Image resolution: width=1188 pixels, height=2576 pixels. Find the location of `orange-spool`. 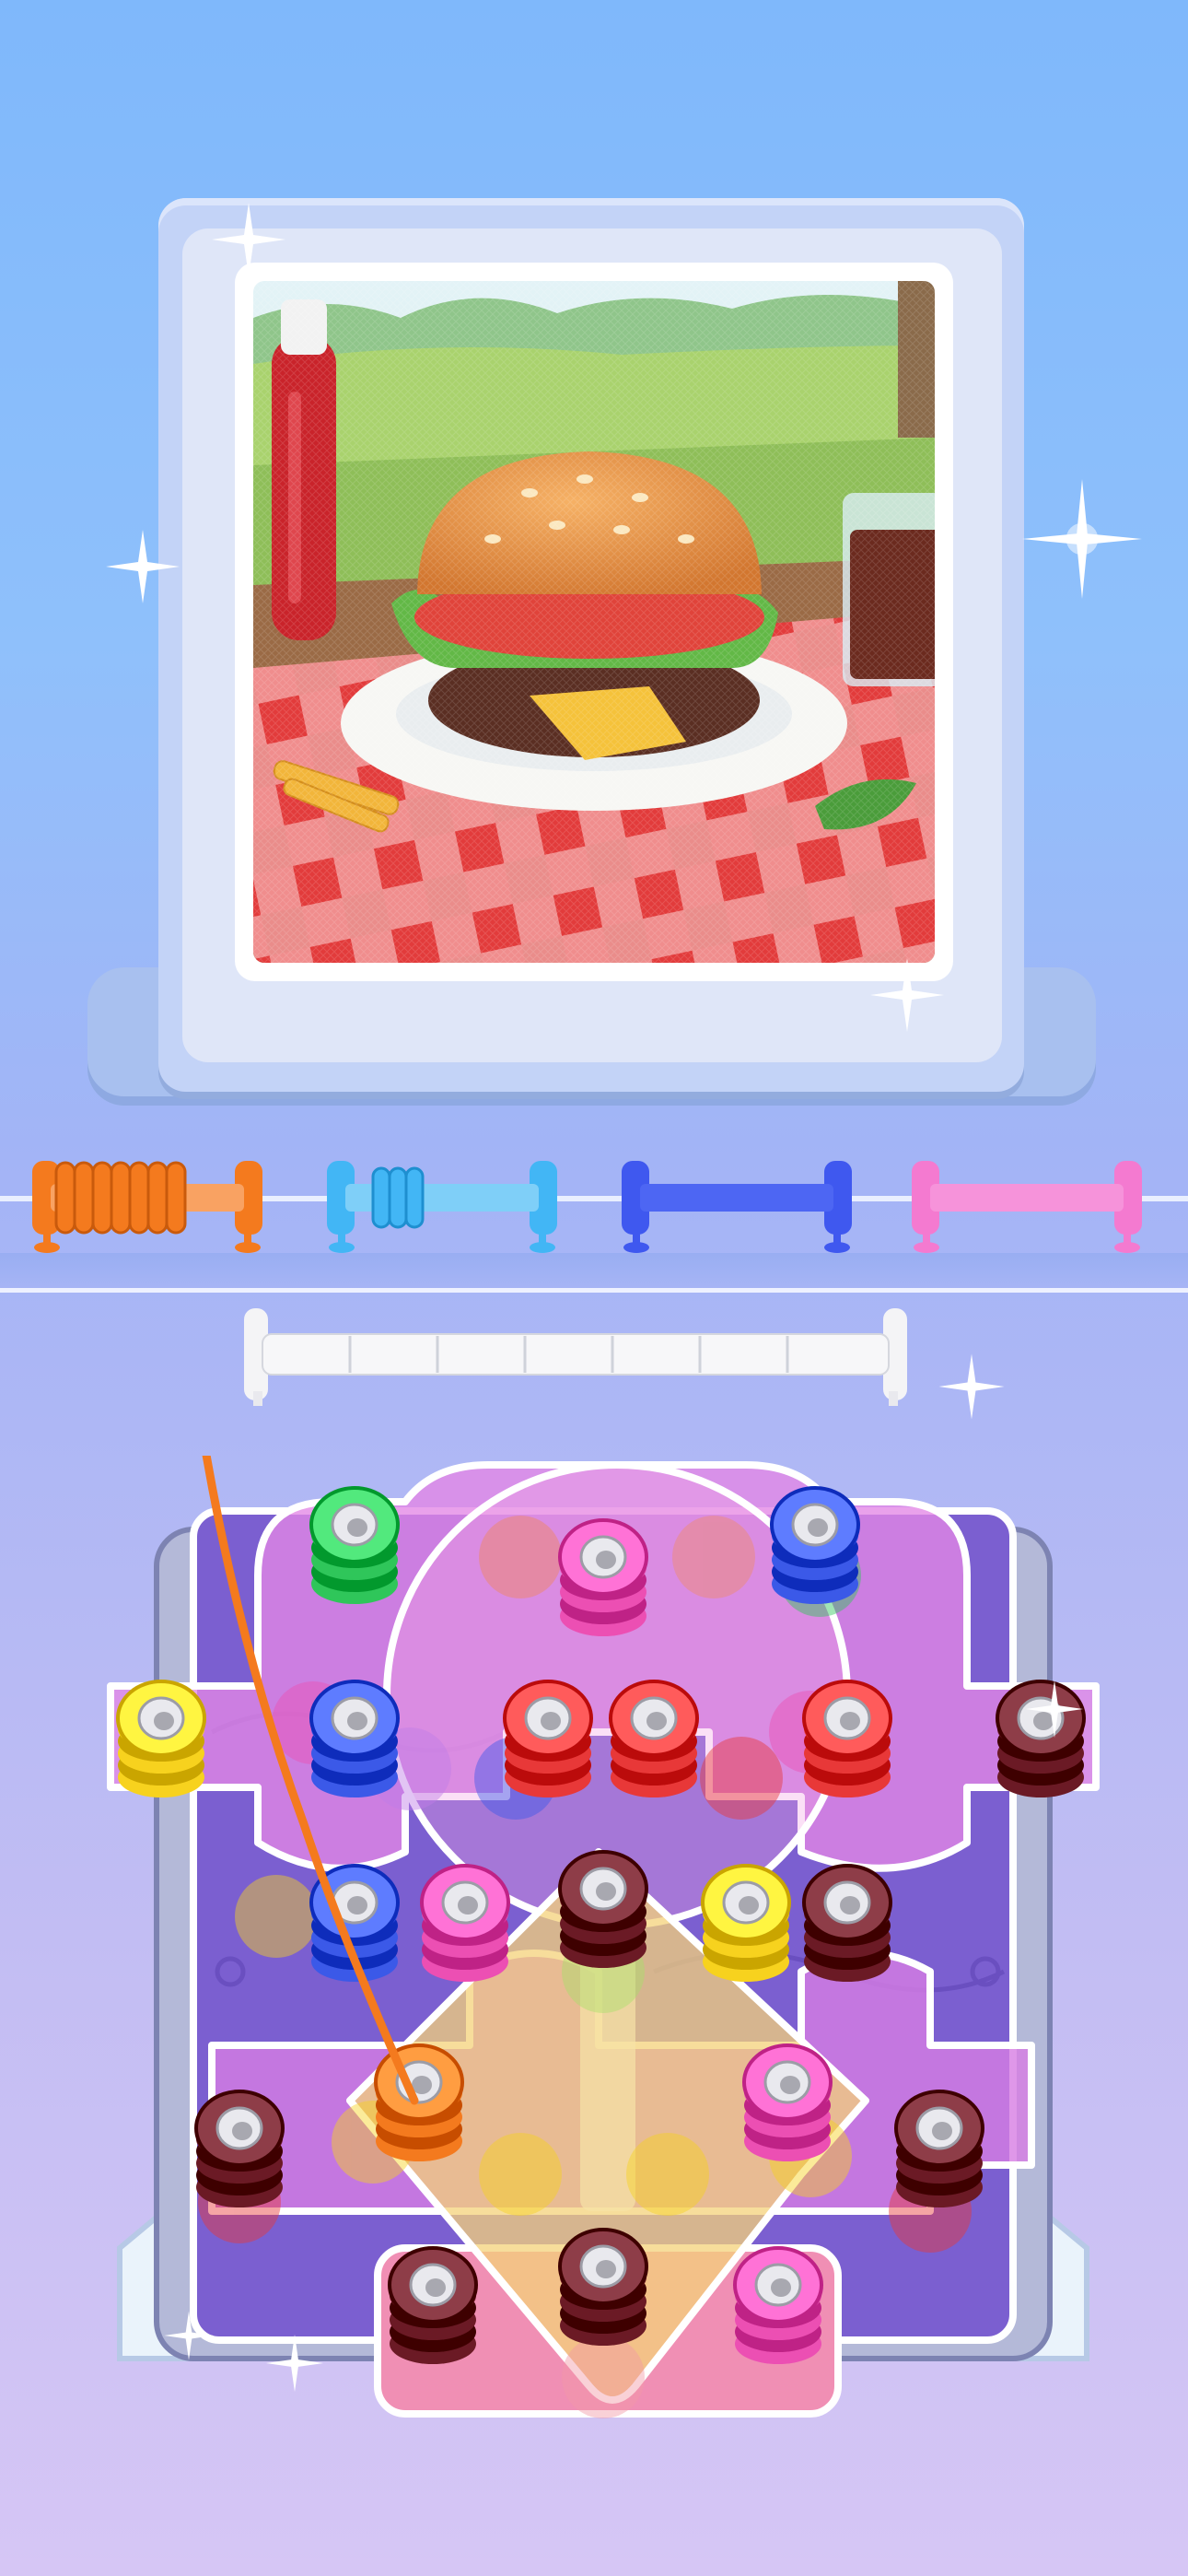

orange-spool is located at coordinates (152, 1197).